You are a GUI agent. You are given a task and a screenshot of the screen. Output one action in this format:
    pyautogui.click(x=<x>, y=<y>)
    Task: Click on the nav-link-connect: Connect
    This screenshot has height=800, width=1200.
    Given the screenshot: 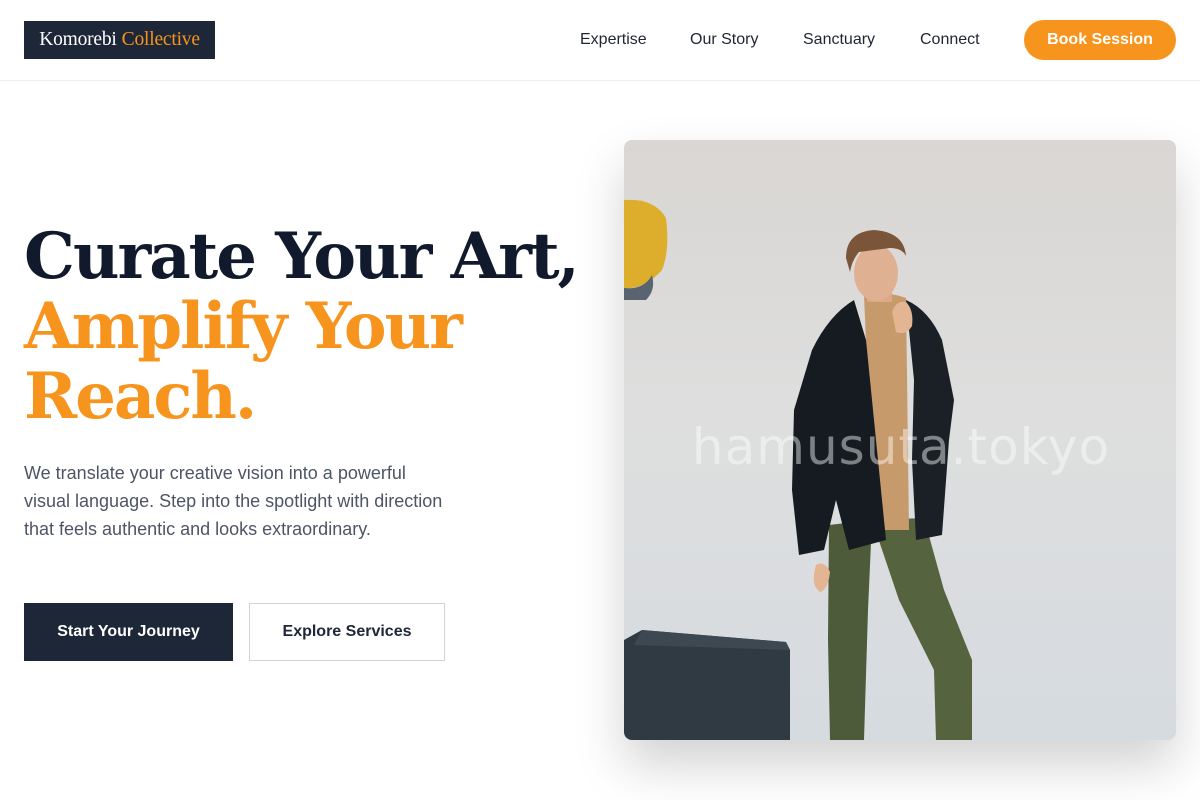 What is the action you would take?
    pyautogui.click(x=950, y=40)
    